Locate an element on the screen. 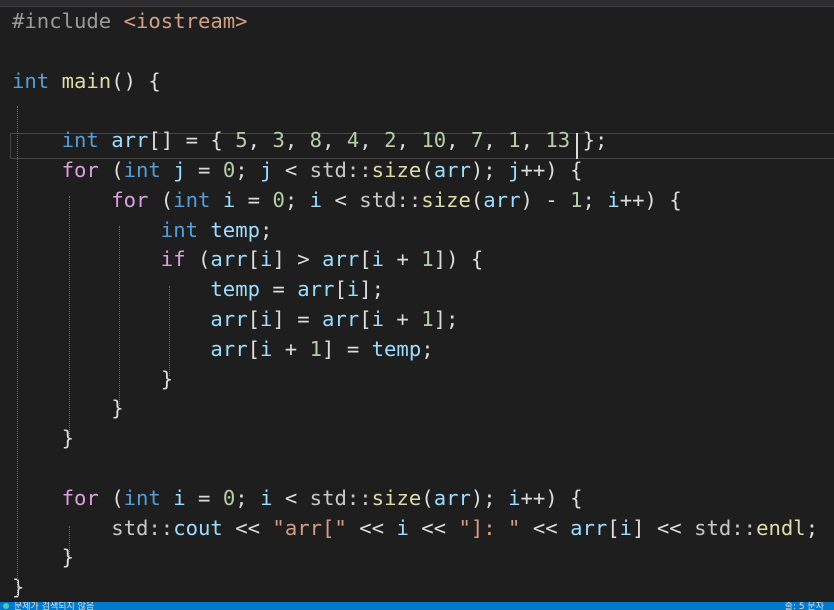 This screenshot has height=610, width=834. status-bar: 문제가 검색되지 않음 줄: 5 문자 is located at coordinates (417, 606).